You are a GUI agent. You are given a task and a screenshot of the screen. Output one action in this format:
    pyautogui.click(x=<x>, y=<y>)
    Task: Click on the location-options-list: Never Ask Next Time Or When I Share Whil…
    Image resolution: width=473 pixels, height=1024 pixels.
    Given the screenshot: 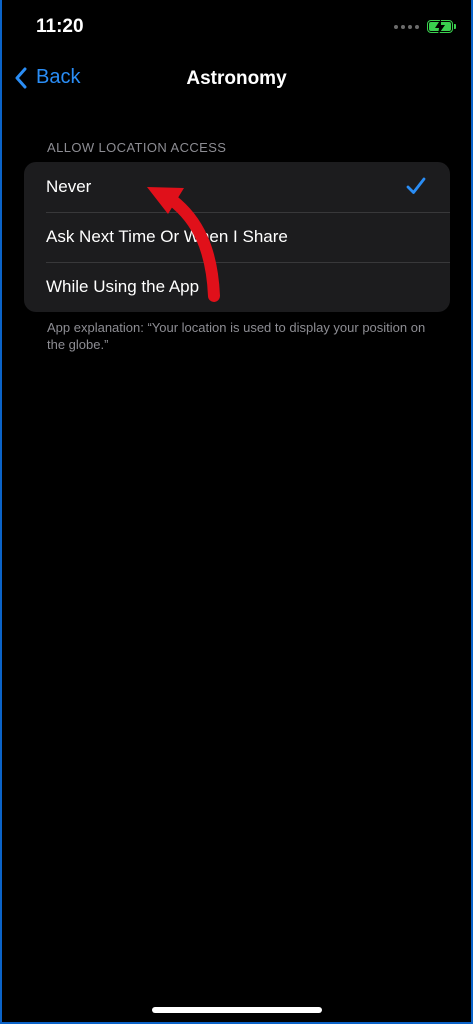 What is the action you would take?
    pyautogui.click(x=237, y=237)
    